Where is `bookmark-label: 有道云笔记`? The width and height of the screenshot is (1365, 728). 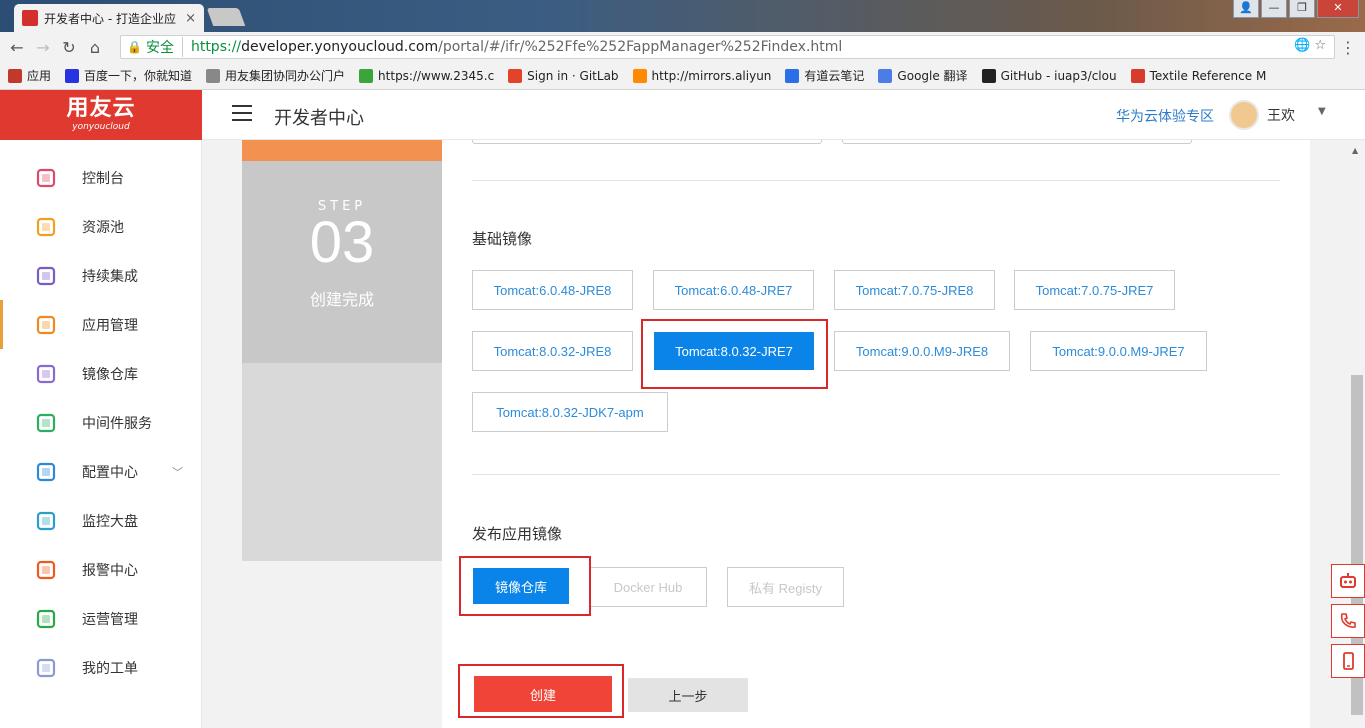 bookmark-label: 有道云笔记 is located at coordinates (834, 76).